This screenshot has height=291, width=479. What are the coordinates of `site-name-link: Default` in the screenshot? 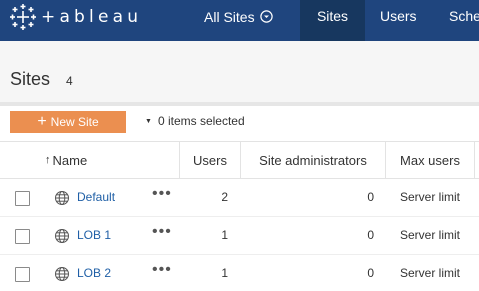 It's located at (96, 197).